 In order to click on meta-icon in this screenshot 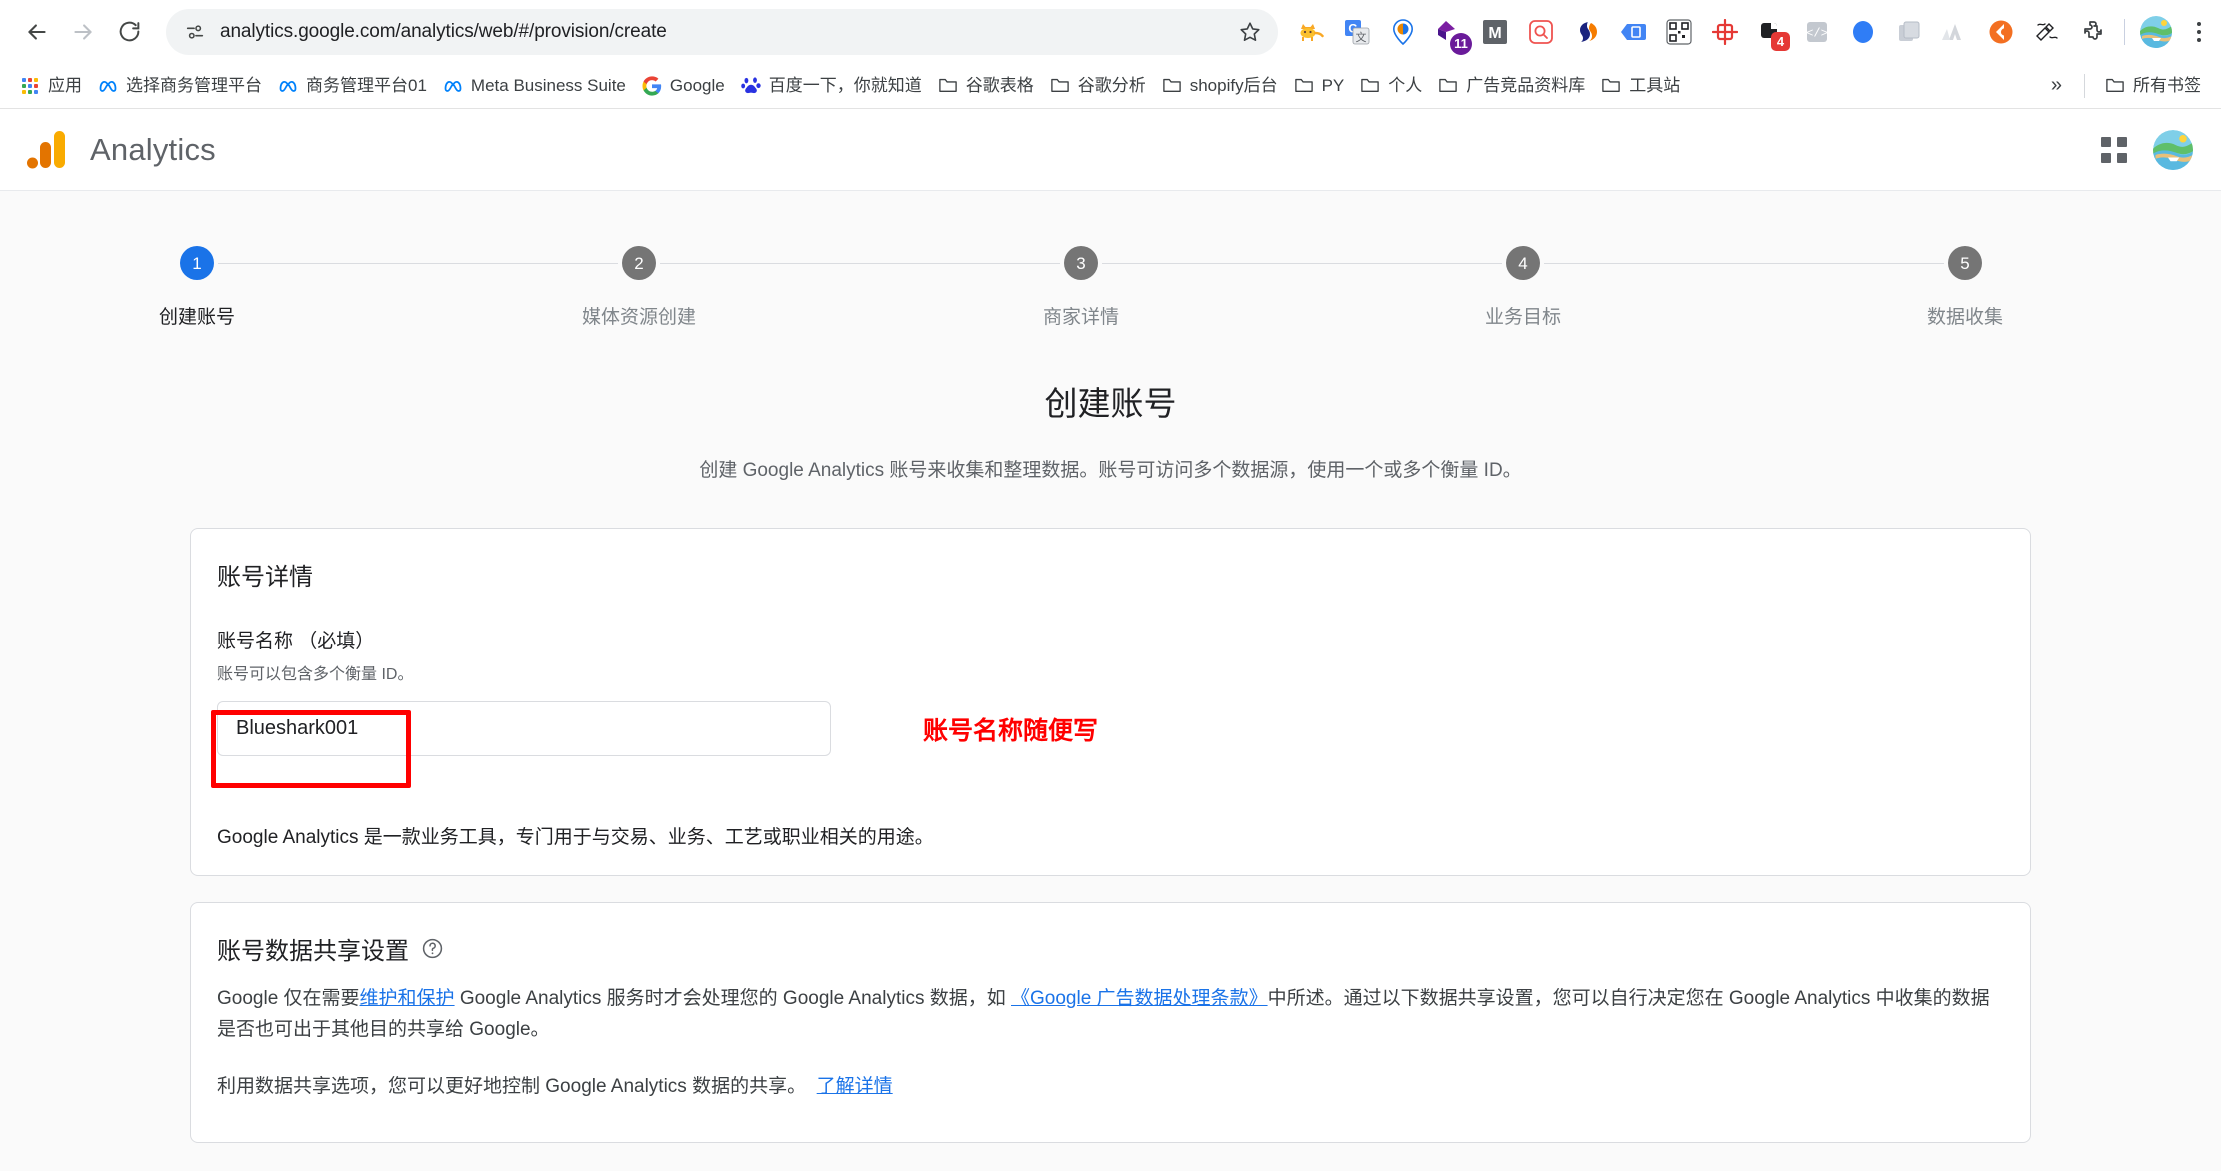, I will do `click(108, 86)`.